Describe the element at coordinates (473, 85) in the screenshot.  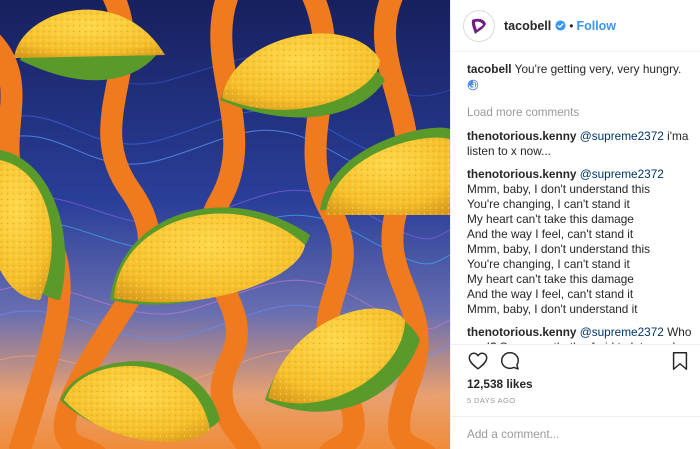
I see `cyclone-emoji-icon` at that location.